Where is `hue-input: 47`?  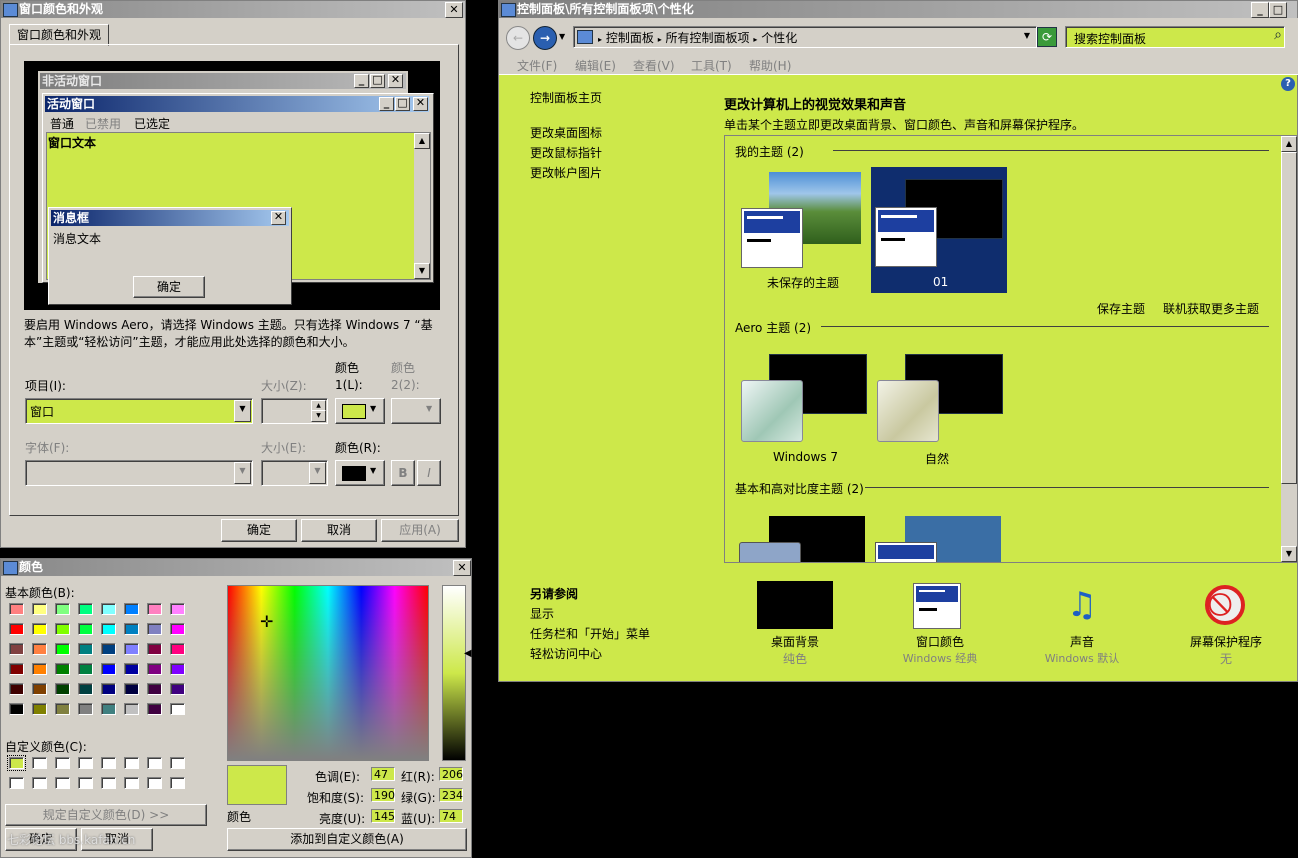
hue-input: 47 is located at coordinates (383, 774).